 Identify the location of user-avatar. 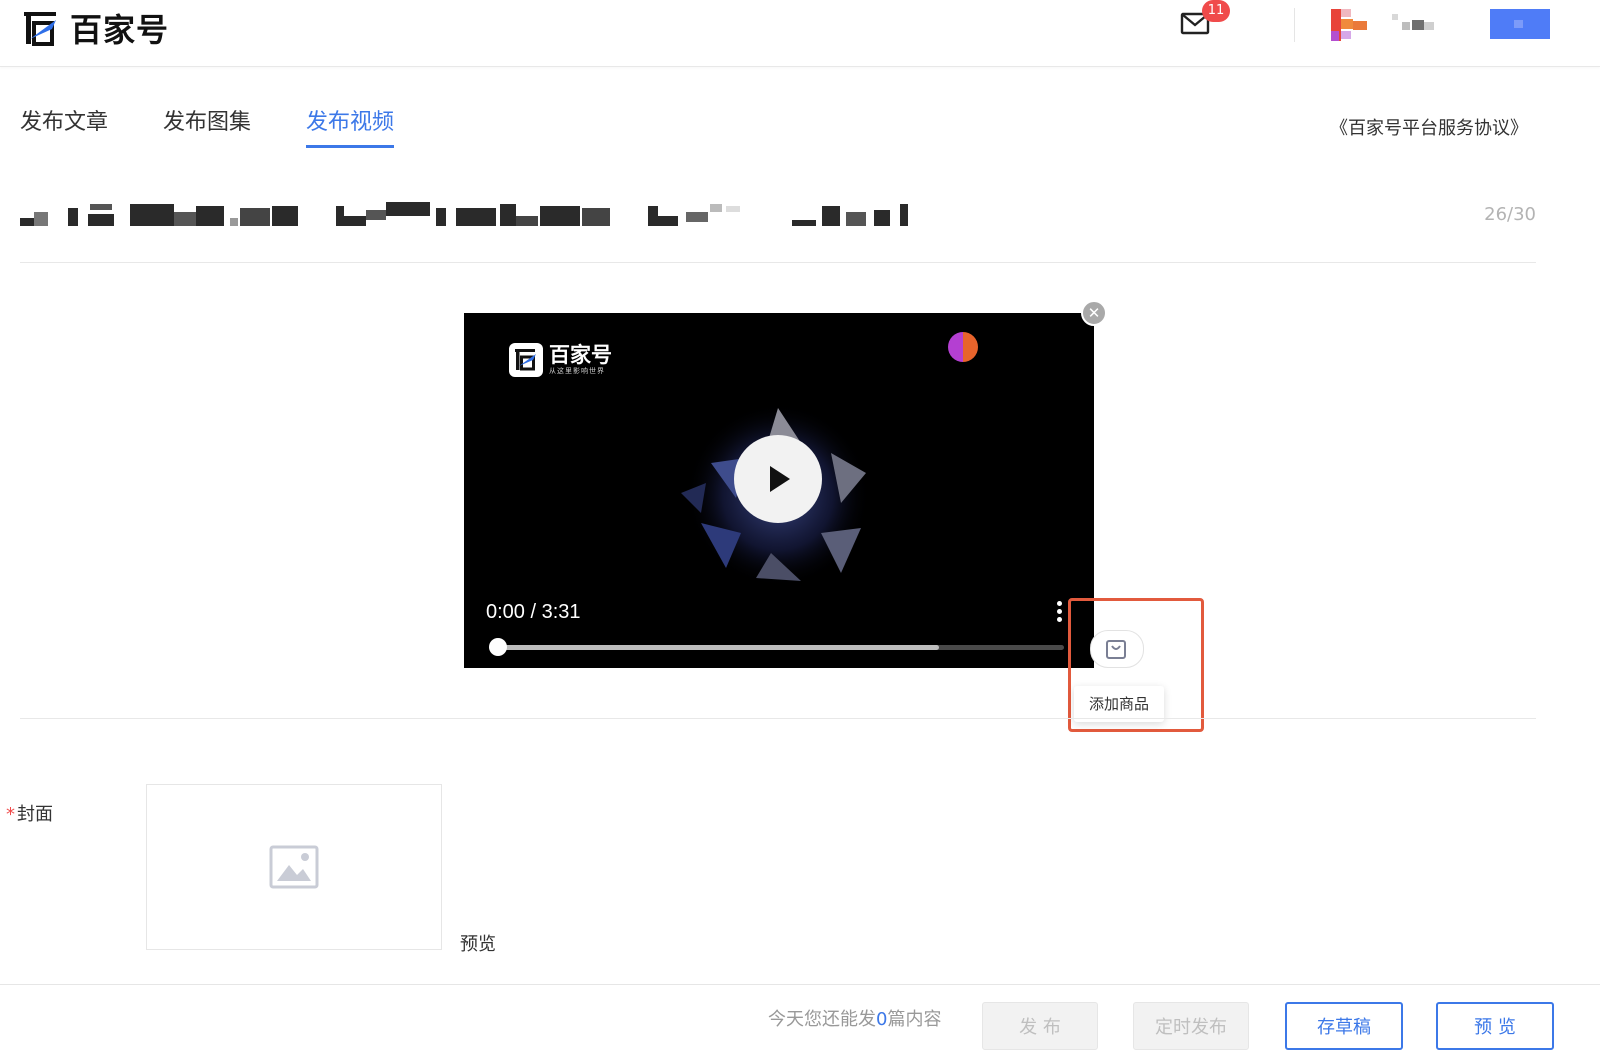
(1351, 25).